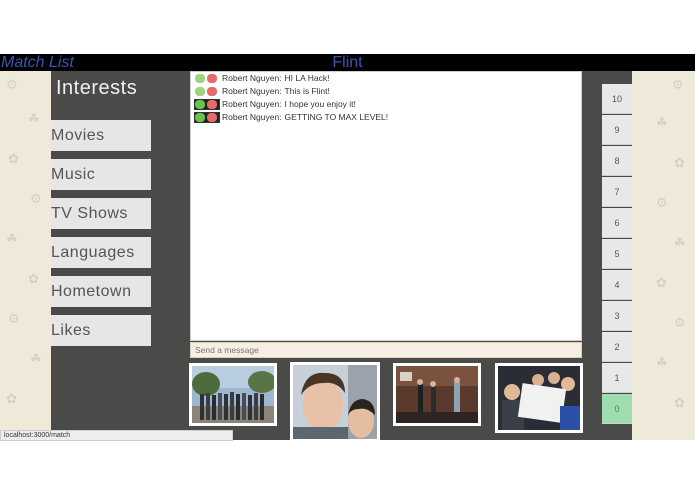 The height and width of the screenshot is (494, 695). I want to click on message-text: This is Flint!, so click(307, 91).